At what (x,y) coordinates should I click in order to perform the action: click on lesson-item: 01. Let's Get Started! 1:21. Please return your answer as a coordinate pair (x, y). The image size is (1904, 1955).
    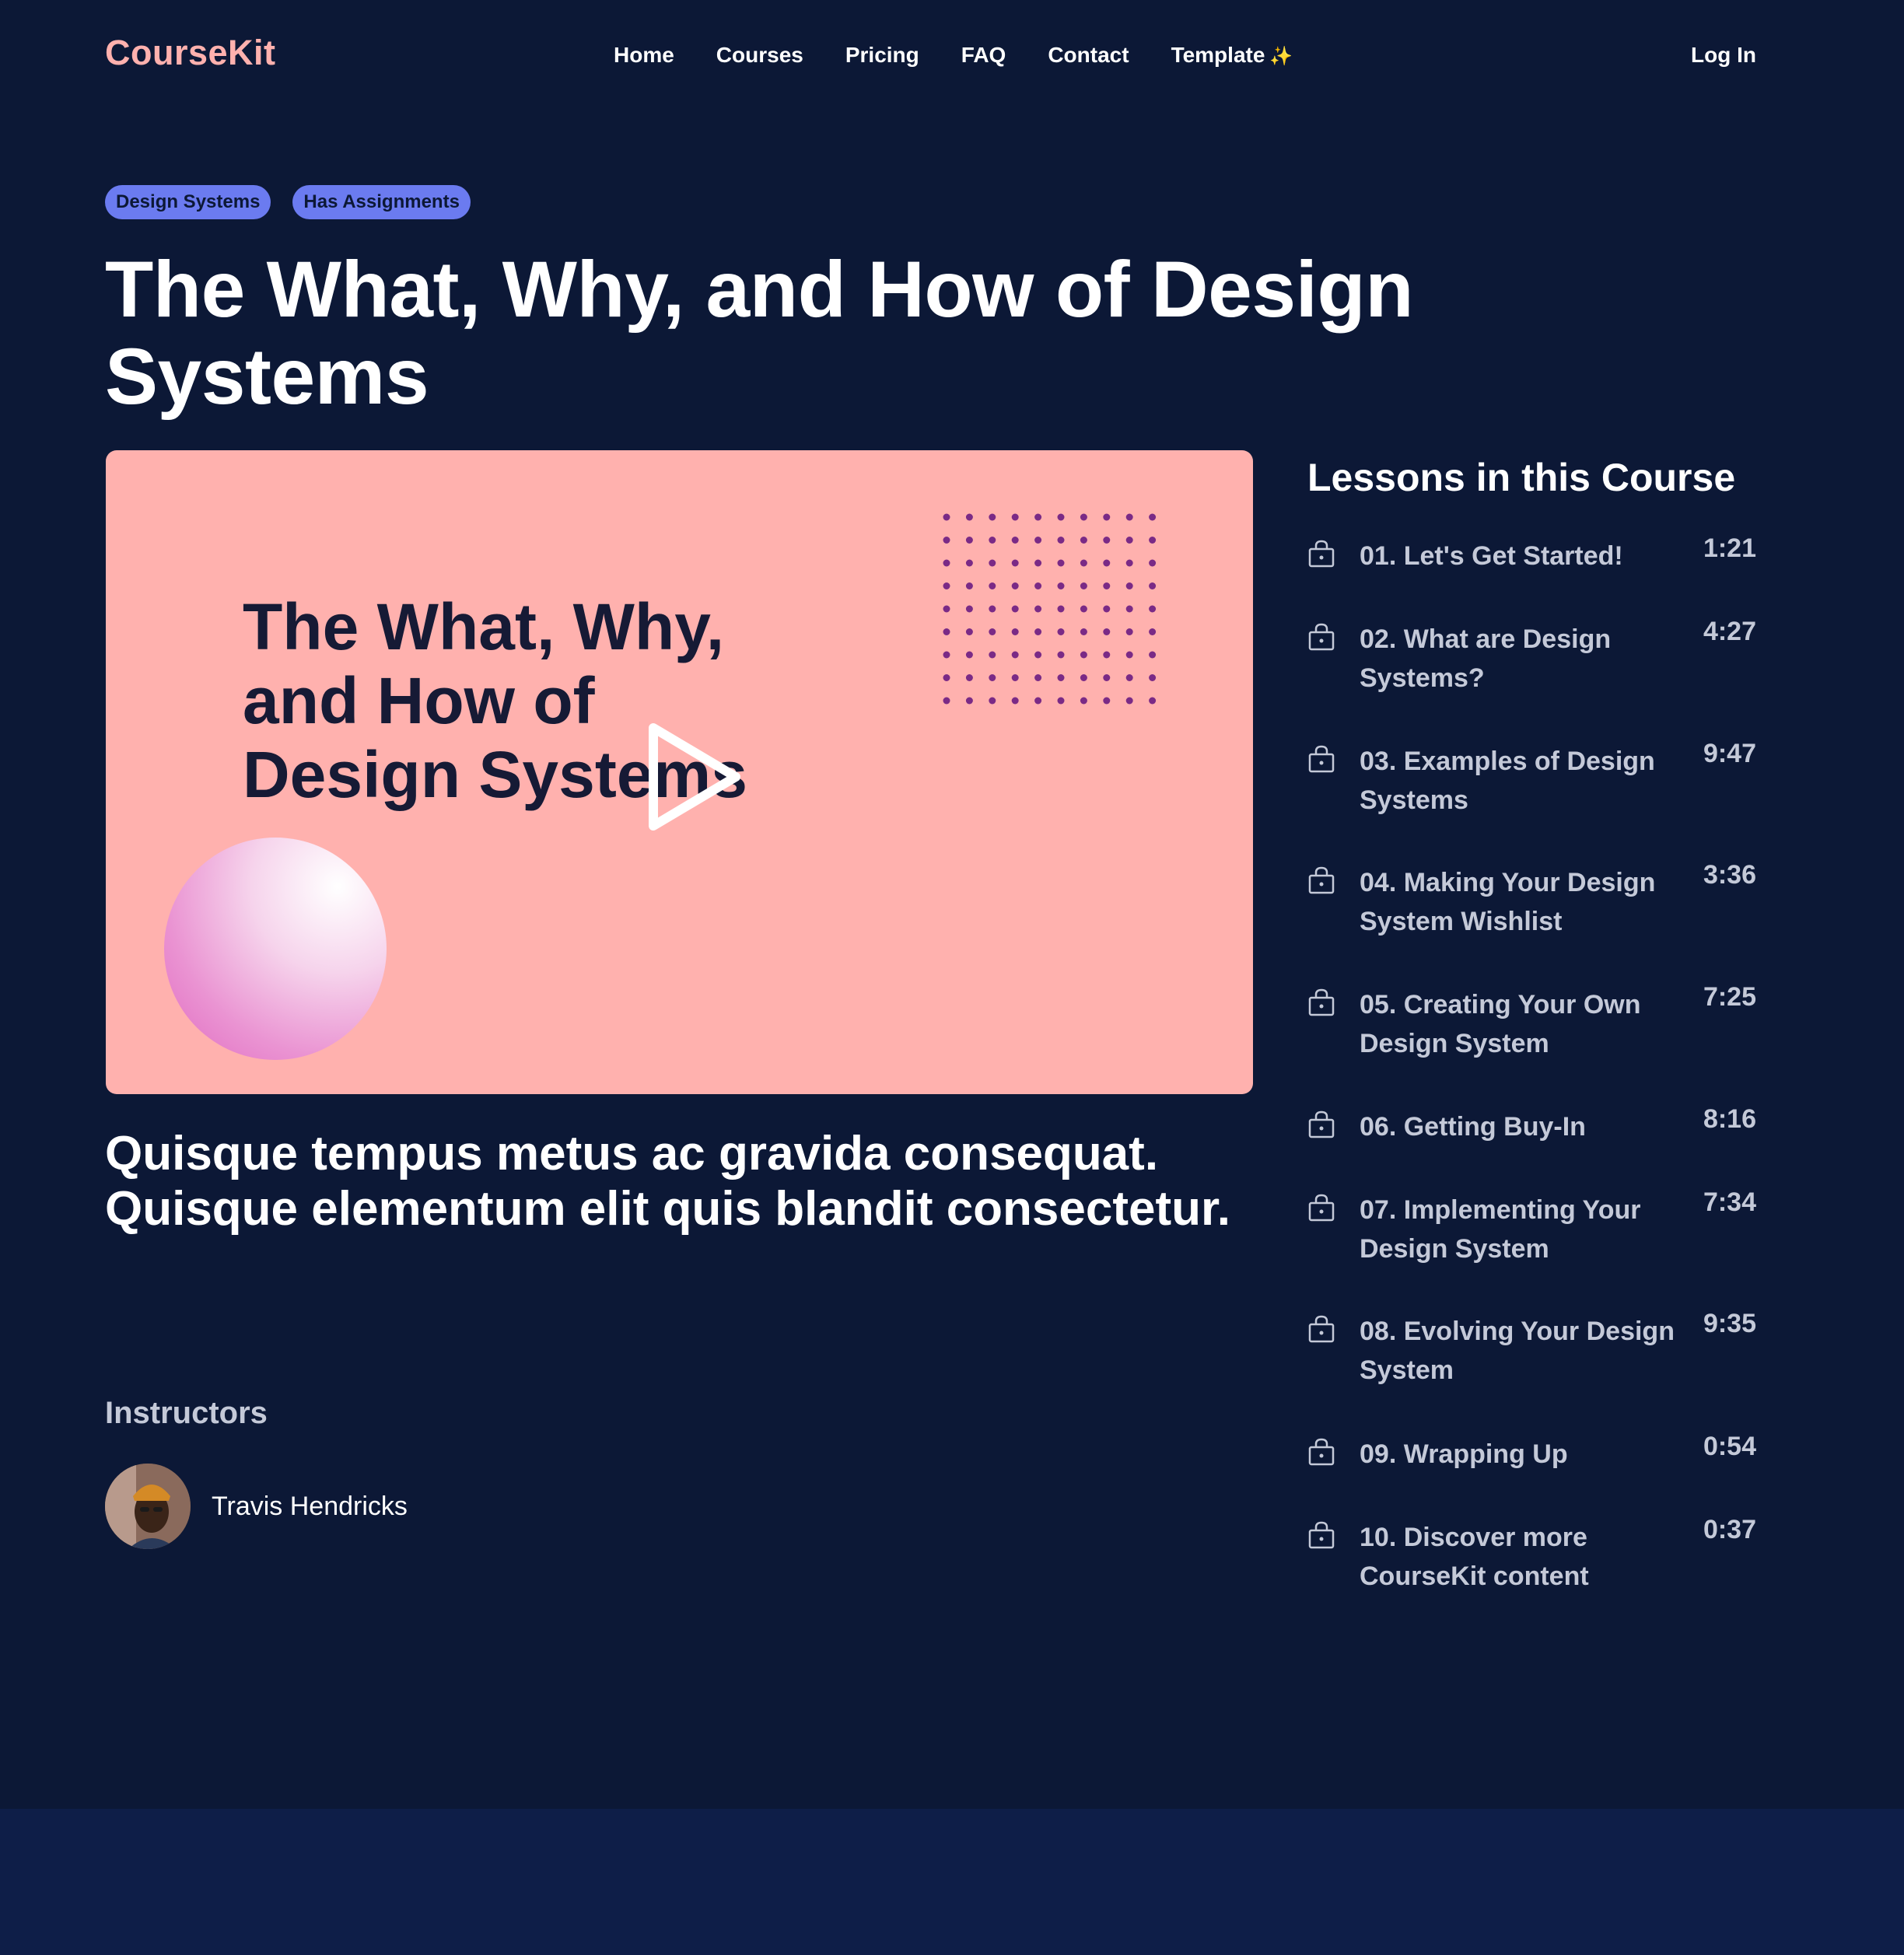
    Looking at the image, I should click on (1531, 580).